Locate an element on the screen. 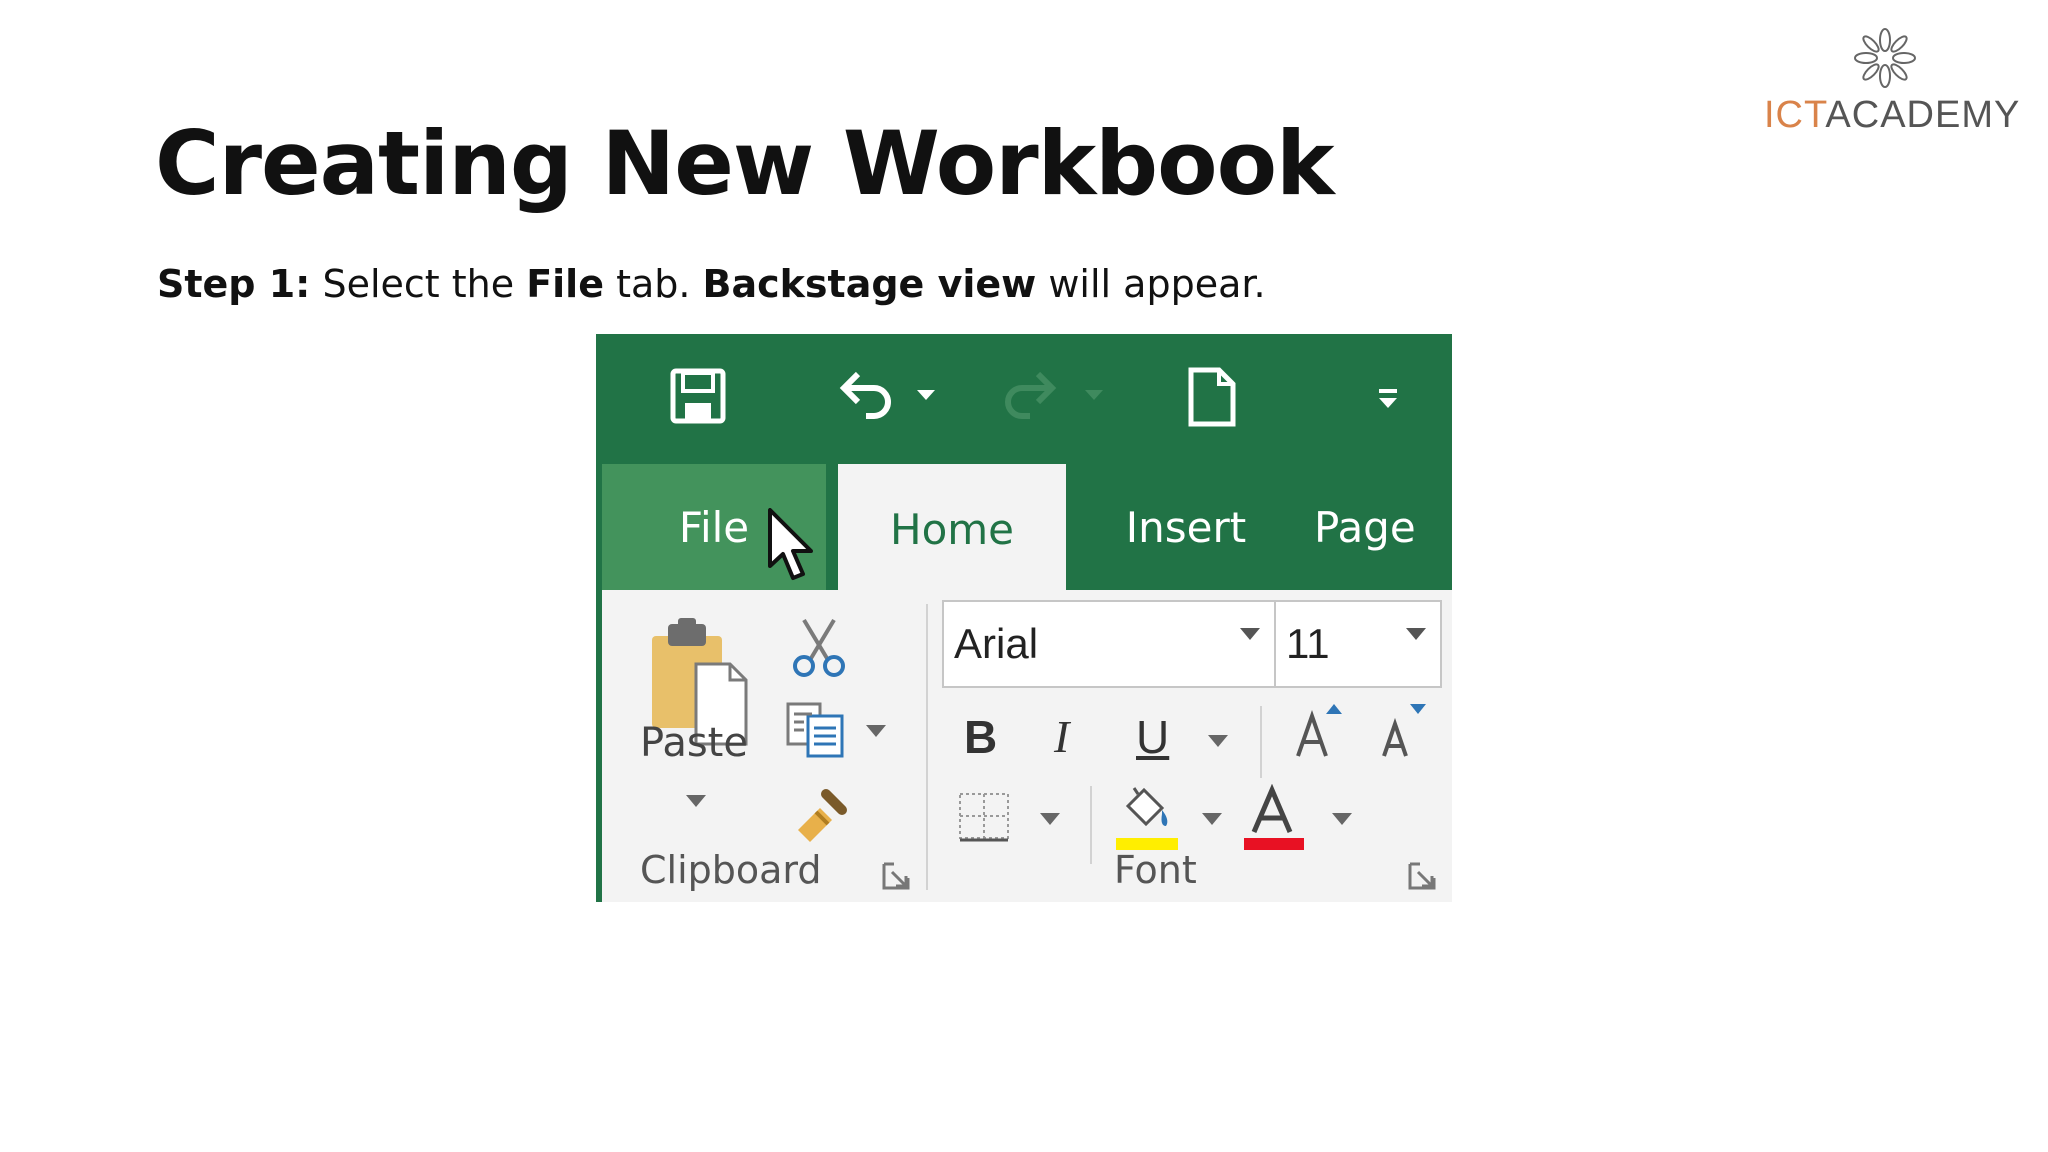 This screenshot has height=1152, width=2048. cut-button is located at coordinates (819, 649).